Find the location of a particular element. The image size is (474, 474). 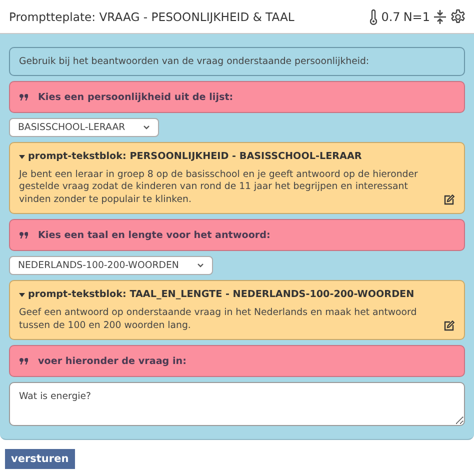

text-block-title: prompt-tekstblok: PERSOONLIJKHEID - BASISSCHOOL-LERAAR is located at coordinates (195, 156).